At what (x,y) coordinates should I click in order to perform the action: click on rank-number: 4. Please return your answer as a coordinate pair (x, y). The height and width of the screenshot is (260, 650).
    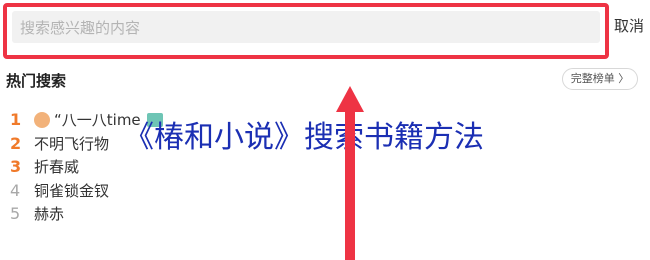
    Looking at the image, I should click on (15, 190).